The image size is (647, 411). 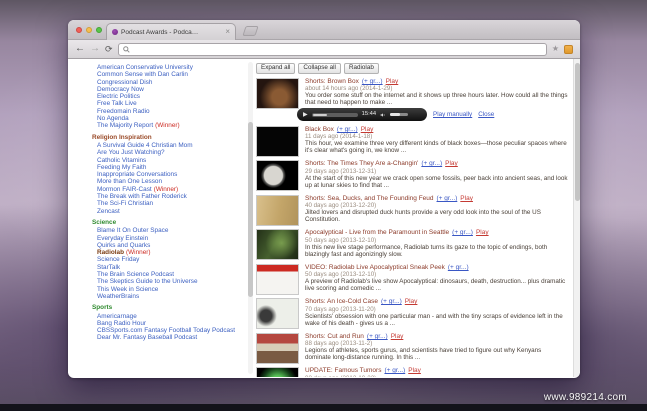 What do you see at coordinates (89, 30) in the screenshot?
I see `minimize-window-button` at bounding box center [89, 30].